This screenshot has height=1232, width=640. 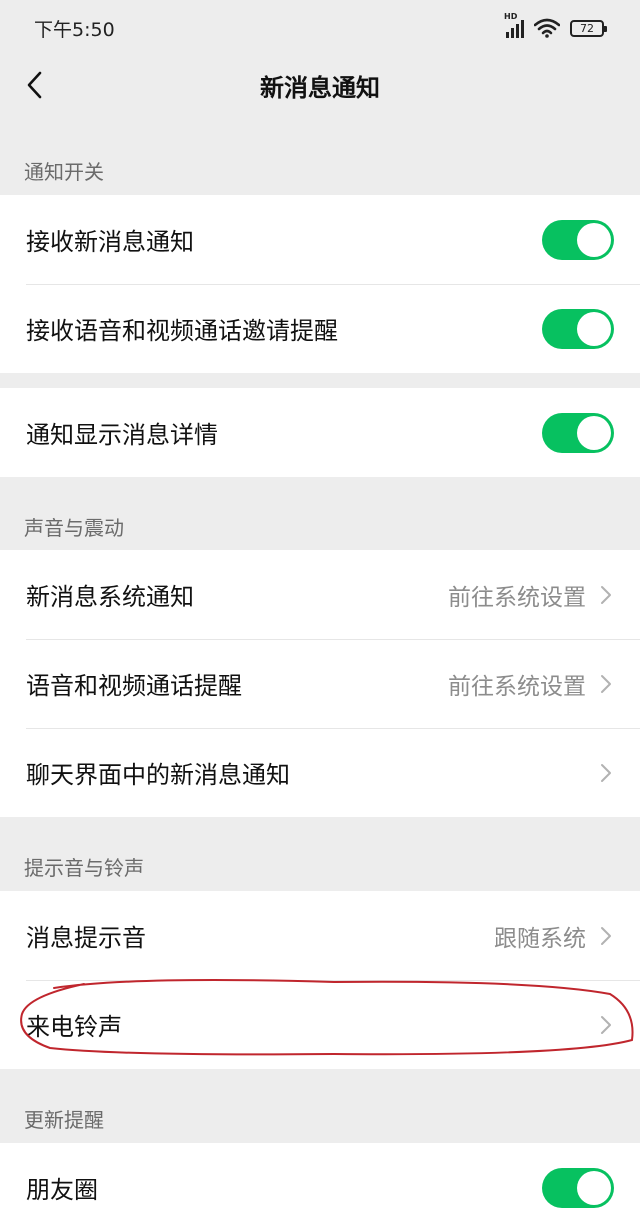 I want to click on page-title: 新消息通知, so click(x=320, y=87).